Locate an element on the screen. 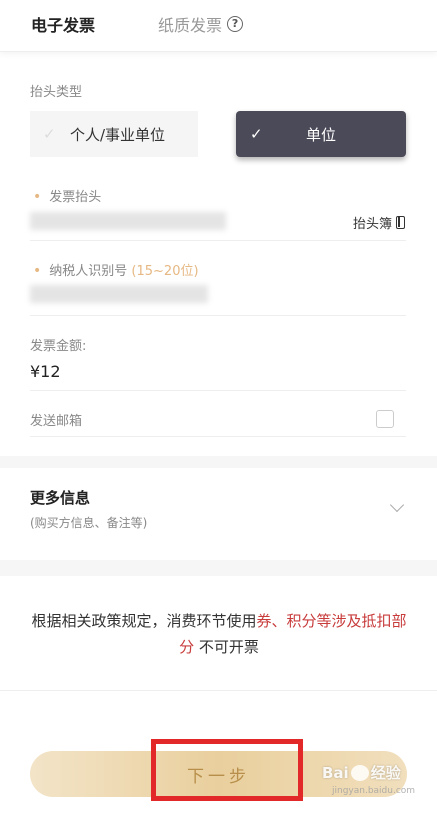  policy-notice: 根据相关政策规定，消费环节使用券、积分等涉及抵扣部分 不可开票 is located at coordinates (219, 634).